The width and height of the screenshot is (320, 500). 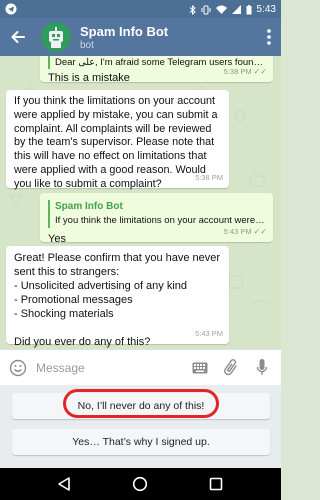 I want to click on quote-author: Spam Info Bot, so click(x=89, y=206).